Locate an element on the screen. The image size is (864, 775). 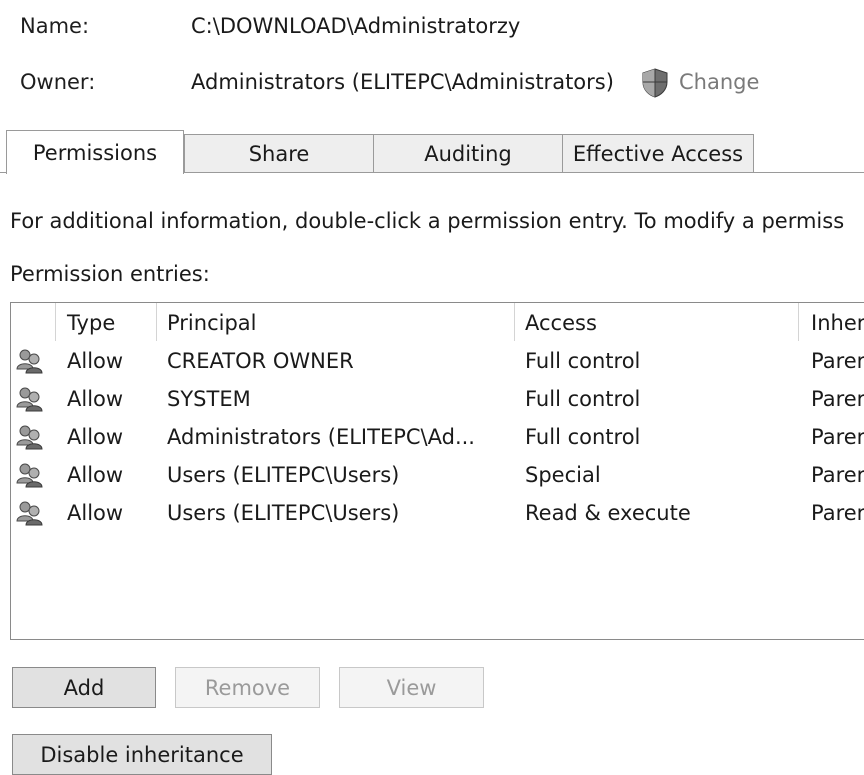
column-header-access: Access is located at coordinates (561, 323).